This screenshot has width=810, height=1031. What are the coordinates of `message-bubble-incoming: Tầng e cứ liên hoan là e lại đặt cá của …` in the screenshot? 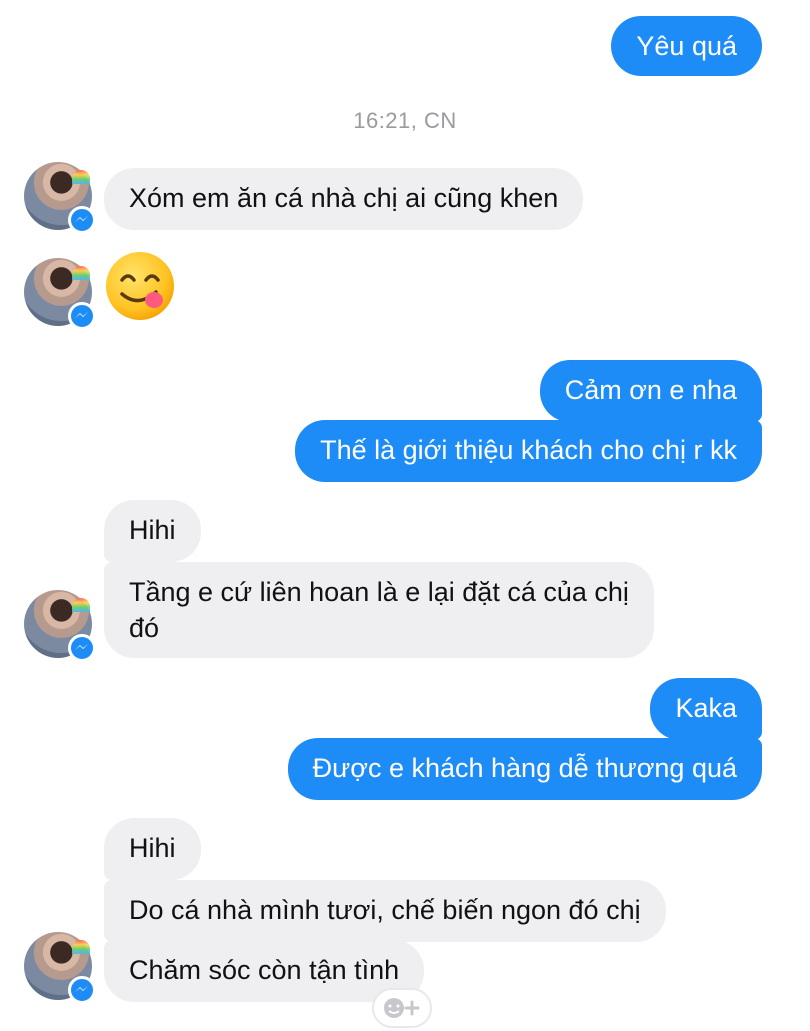 It's located at (379, 610).